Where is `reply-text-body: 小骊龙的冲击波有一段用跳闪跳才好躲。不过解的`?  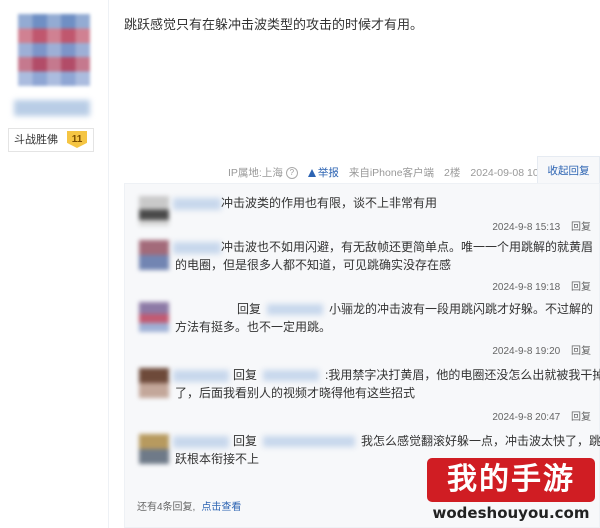
reply-text-body: 小骊龙的冲击波有一段用跳闪跳才好躲。不过解的 is located at coordinates (461, 309).